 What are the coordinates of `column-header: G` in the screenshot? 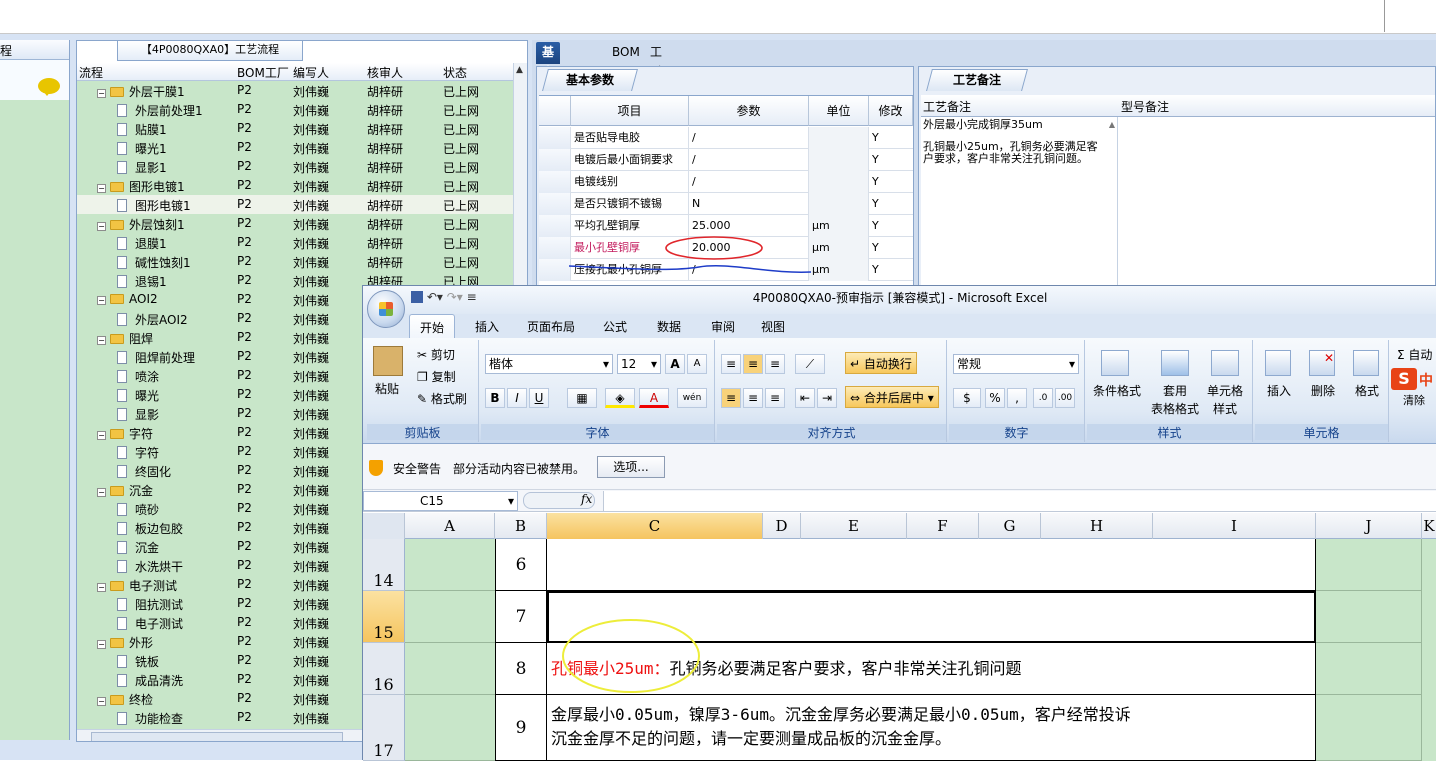 It's located at (1010, 526).